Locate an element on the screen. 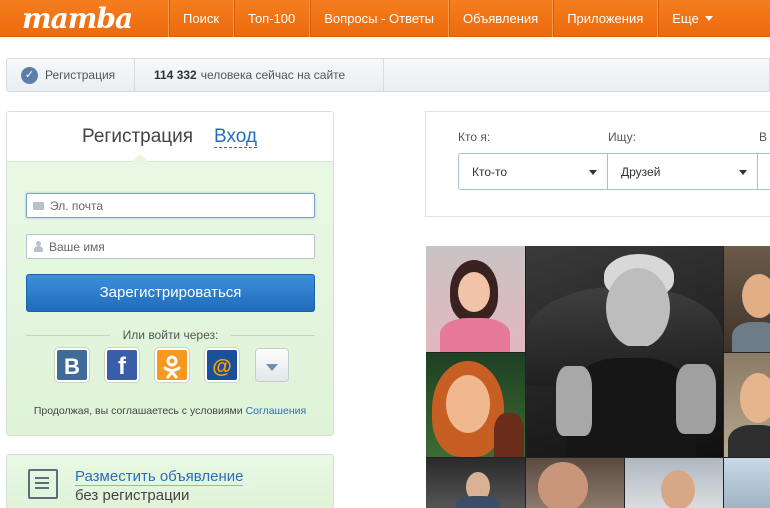 The width and height of the screenshot is (770, 508). third-label: В is located at coordinates (763, 137).